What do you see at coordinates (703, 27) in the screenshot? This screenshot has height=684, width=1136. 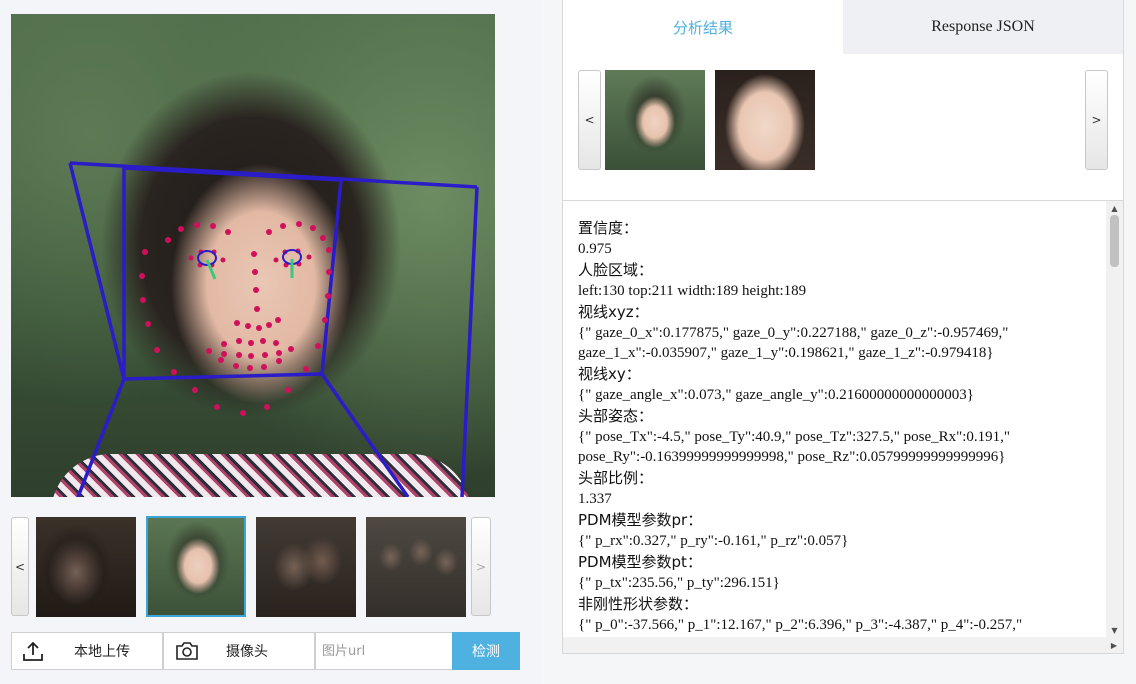 I see `tab-analysis-result: 分析结果` at bounding box center [703, 27].